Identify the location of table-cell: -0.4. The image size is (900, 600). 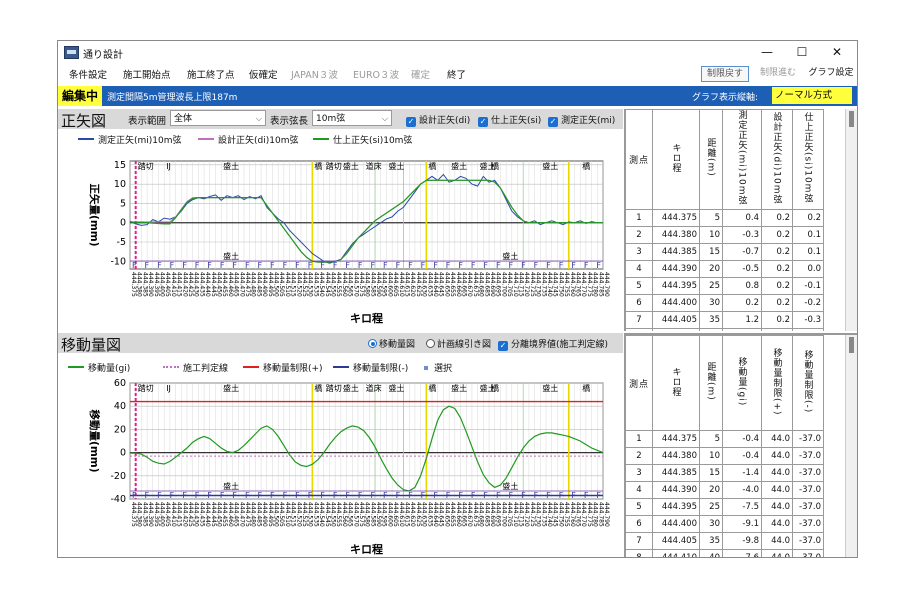
(742, 456).